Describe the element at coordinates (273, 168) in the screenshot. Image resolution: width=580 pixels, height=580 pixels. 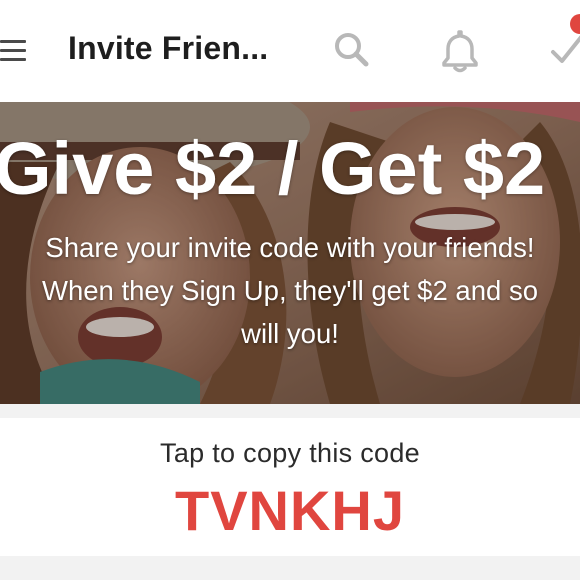
I see `promo-headline: Give $2 / Get $2` at that location.